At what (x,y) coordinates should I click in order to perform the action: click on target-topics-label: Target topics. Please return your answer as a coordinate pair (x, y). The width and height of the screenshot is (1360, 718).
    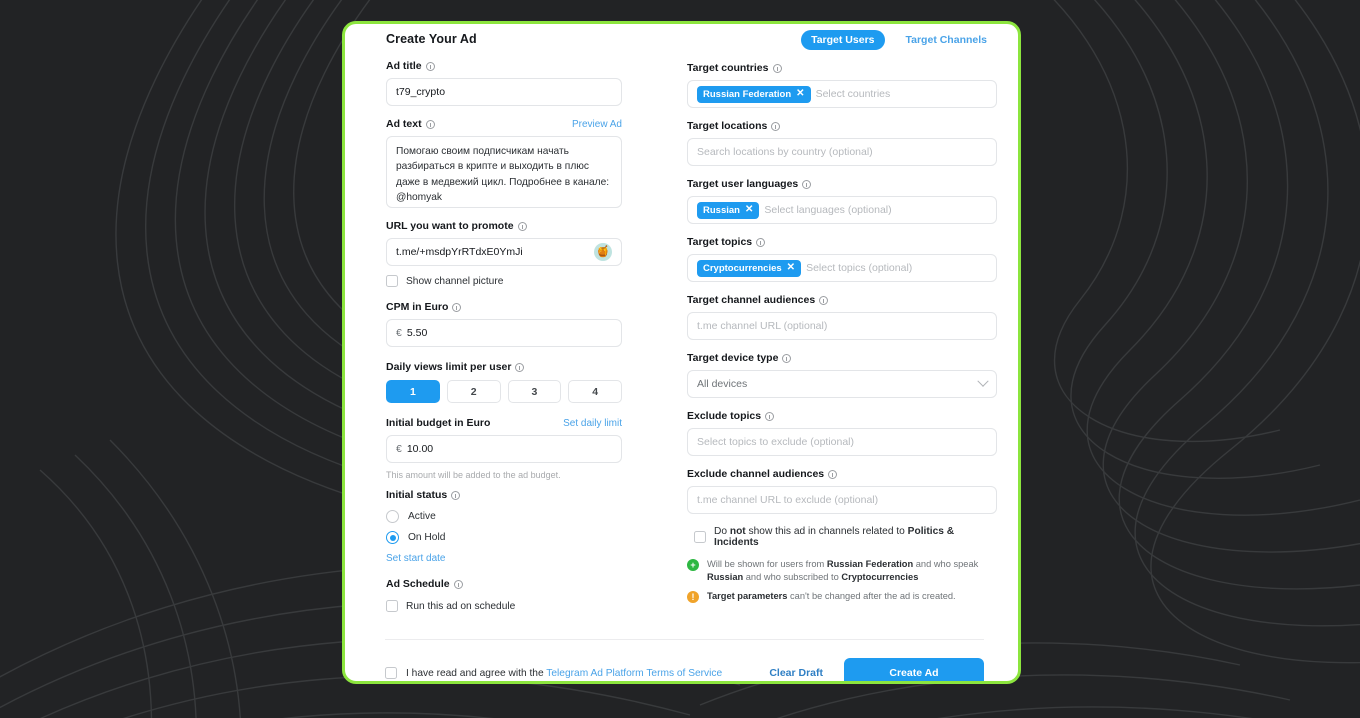
    Looking at the image, I should click on (842, 242).